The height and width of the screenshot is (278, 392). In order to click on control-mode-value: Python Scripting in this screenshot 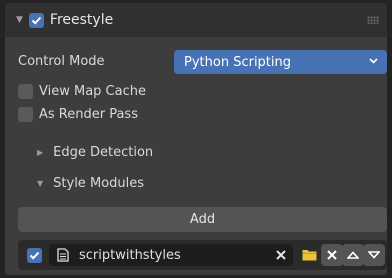, I will do `click(238, 62)`.